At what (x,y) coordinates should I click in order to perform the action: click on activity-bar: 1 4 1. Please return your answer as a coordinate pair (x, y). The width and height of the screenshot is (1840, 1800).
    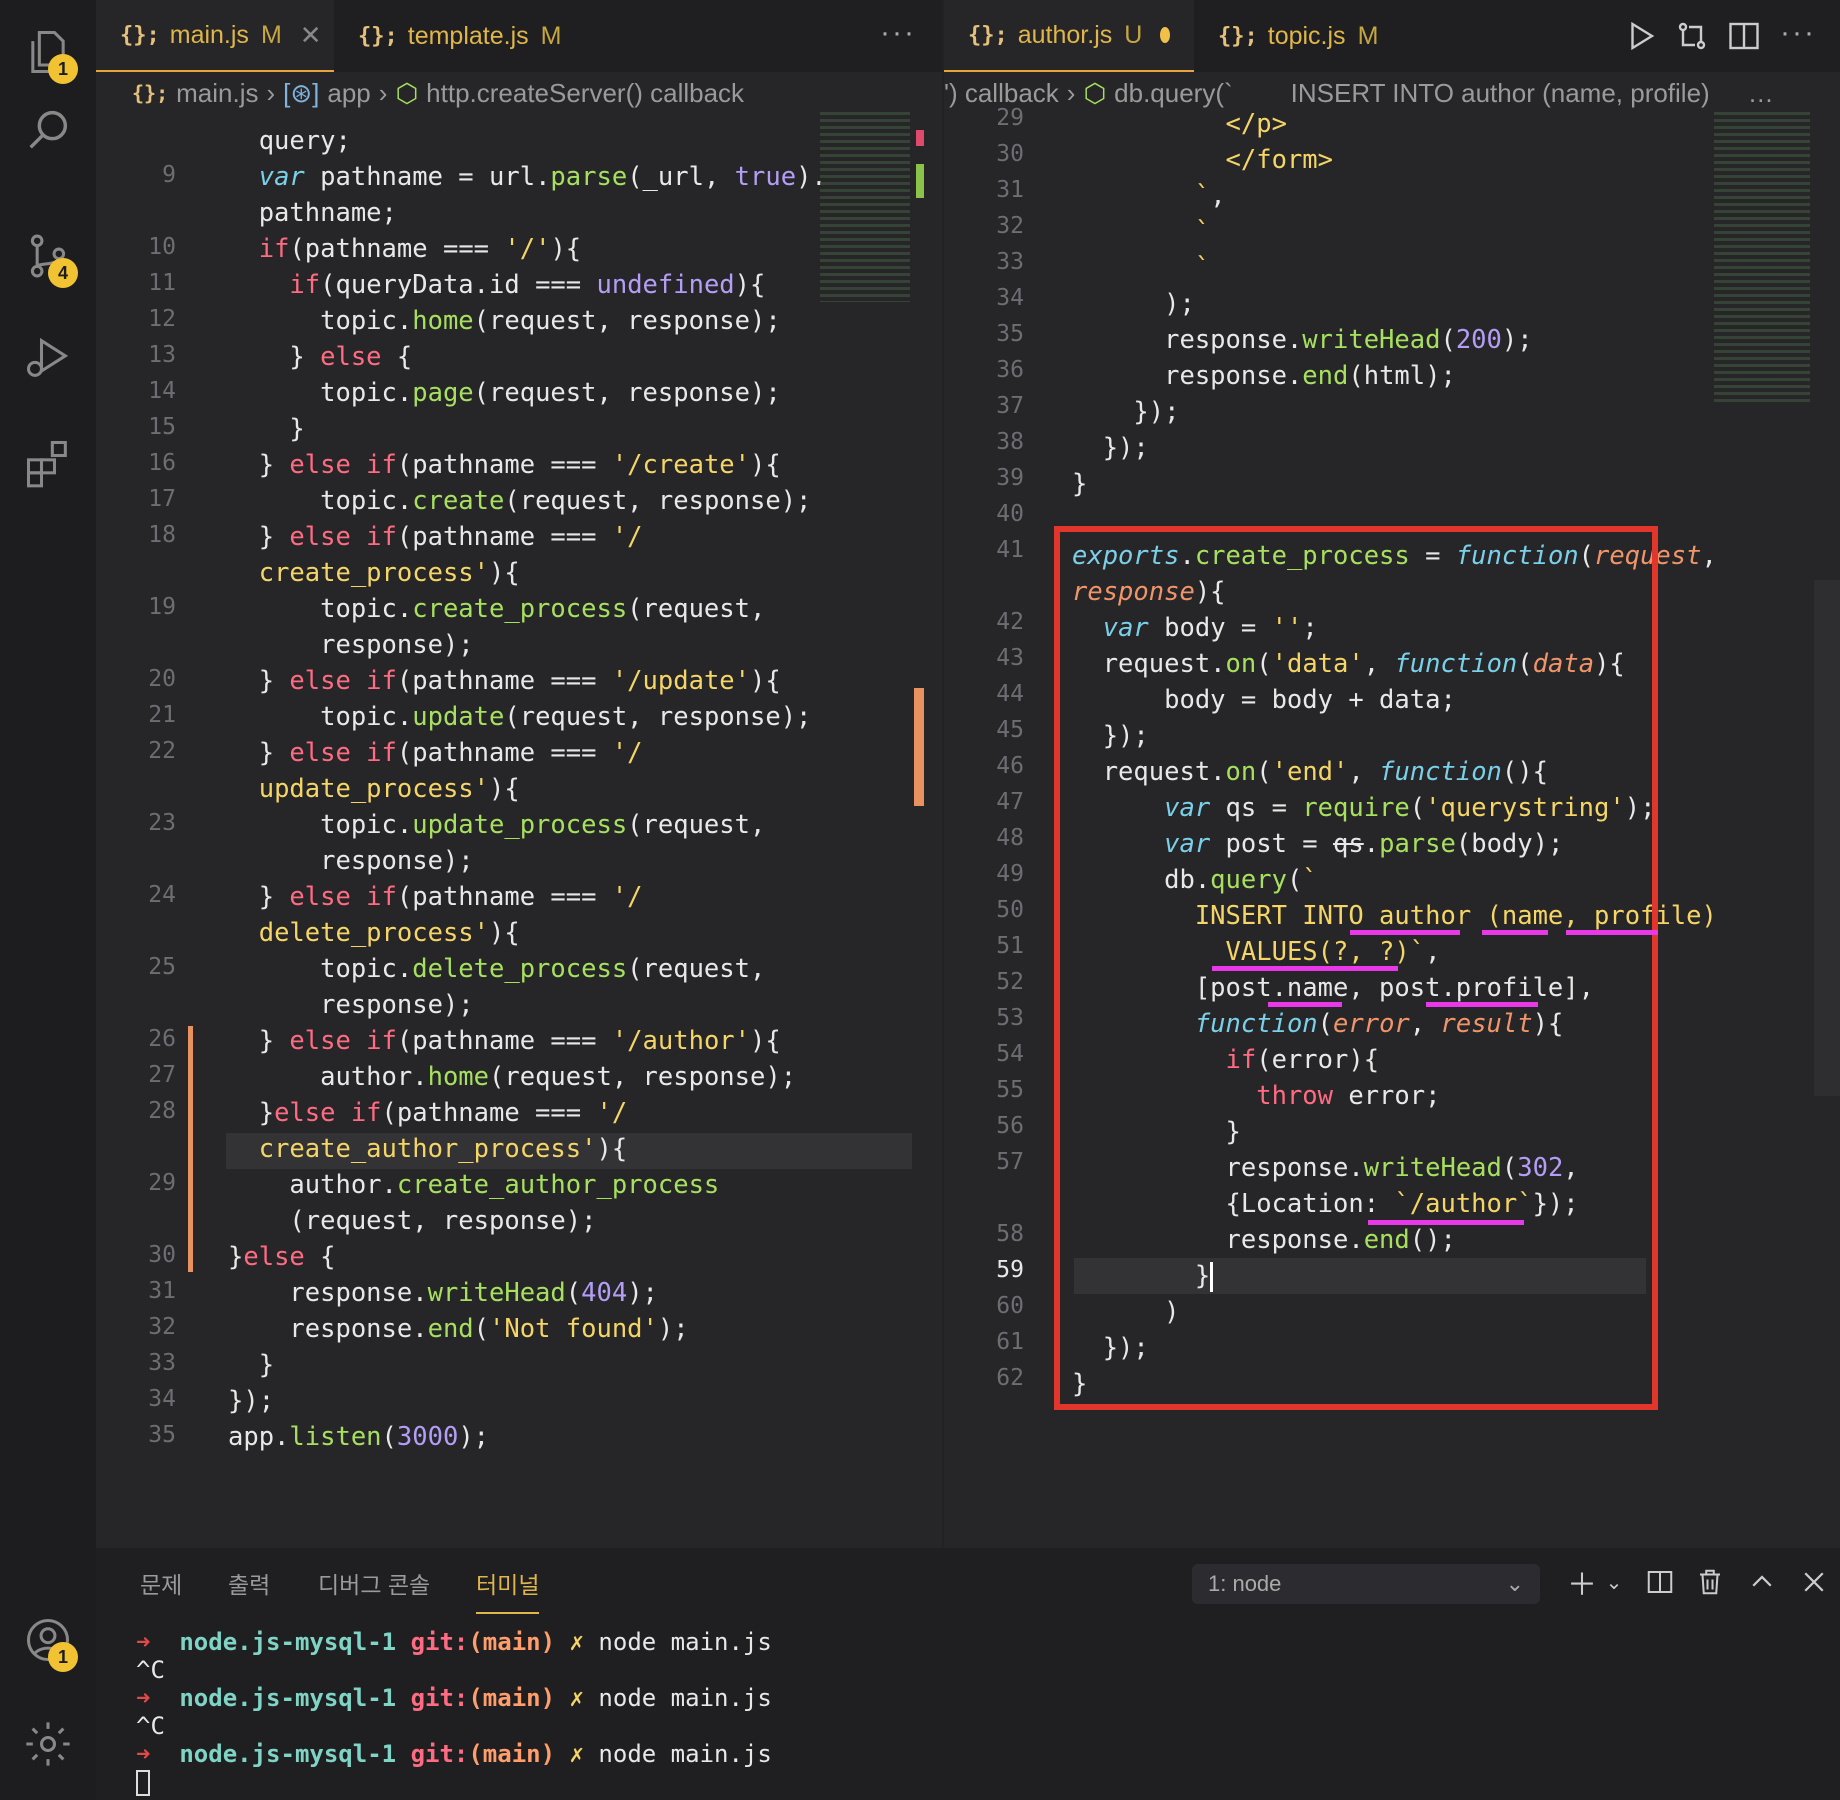
    Looking at the image, I should click on (48, 900).